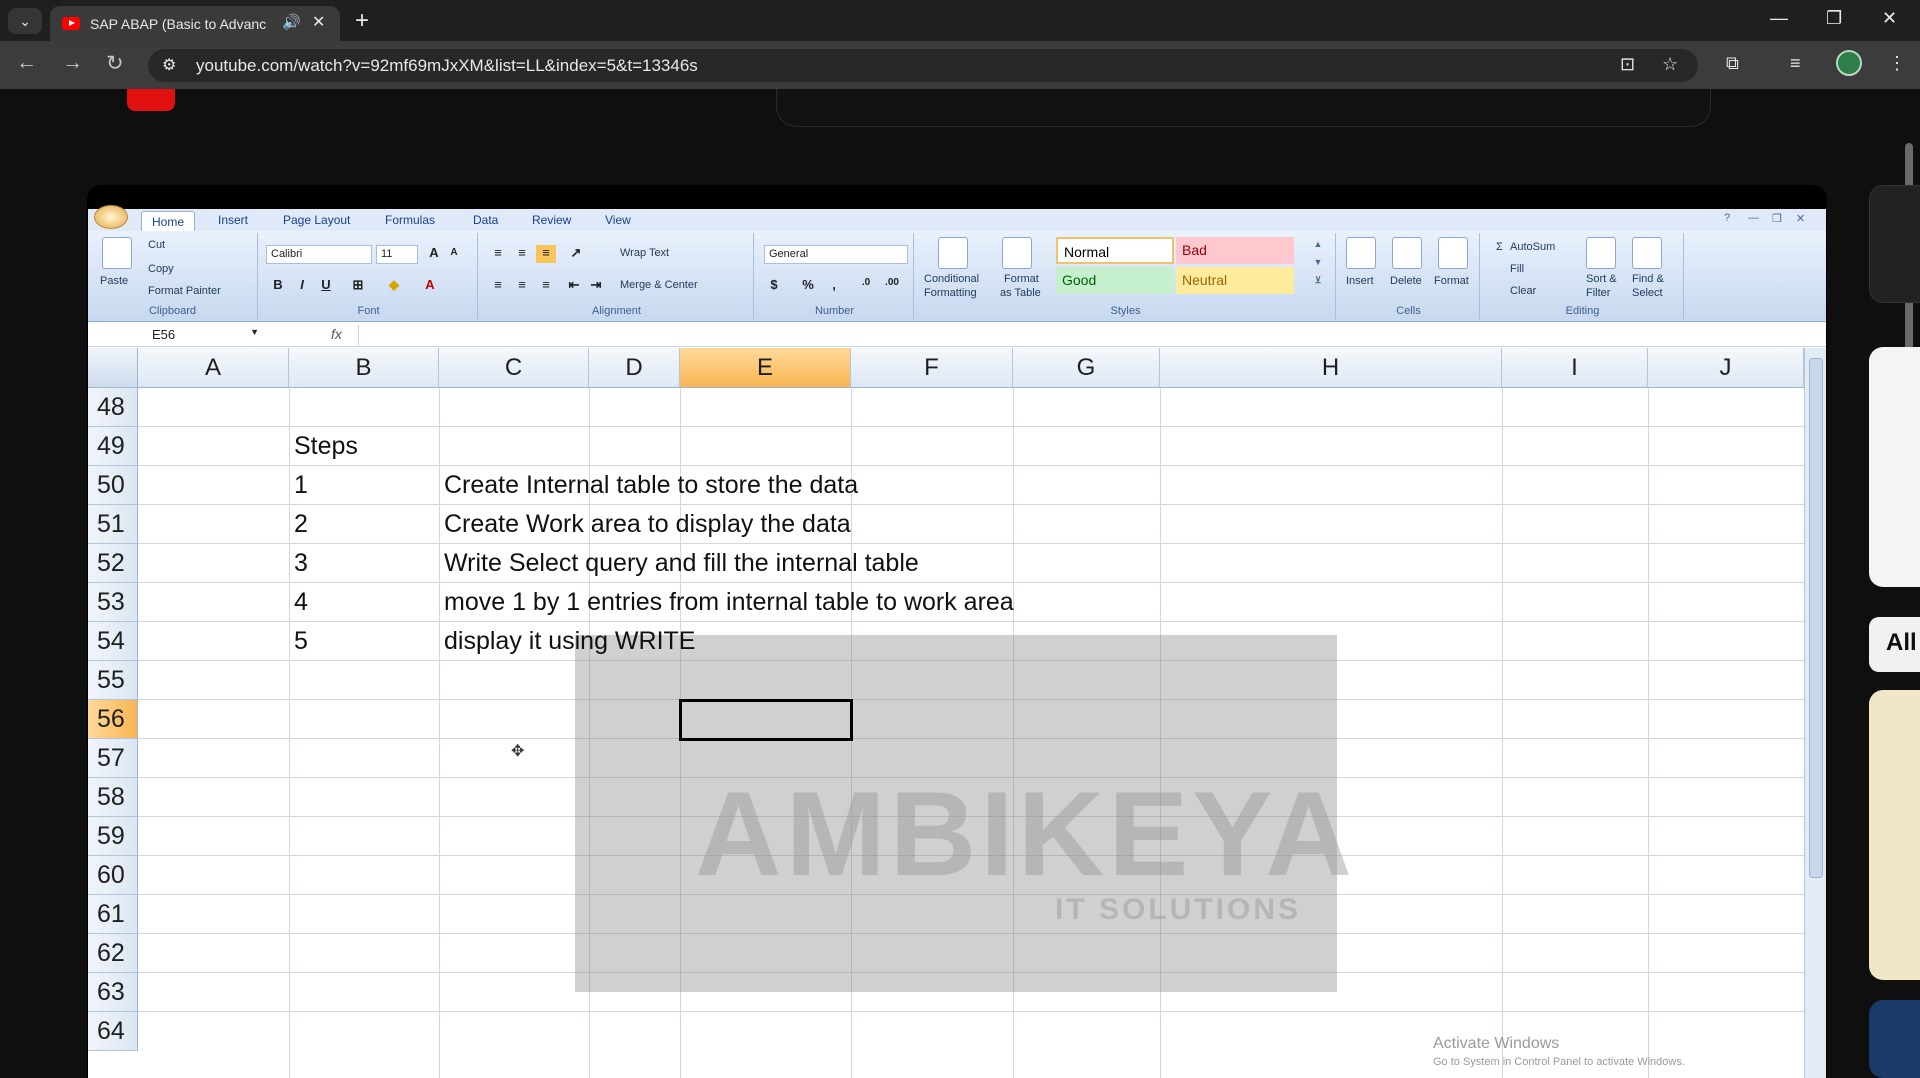 This screenshot has width=1920, height=1078. Describe the element at coordinates (1647, 293) in the screenshot. I see `find-select-label-2: Select` at that location.